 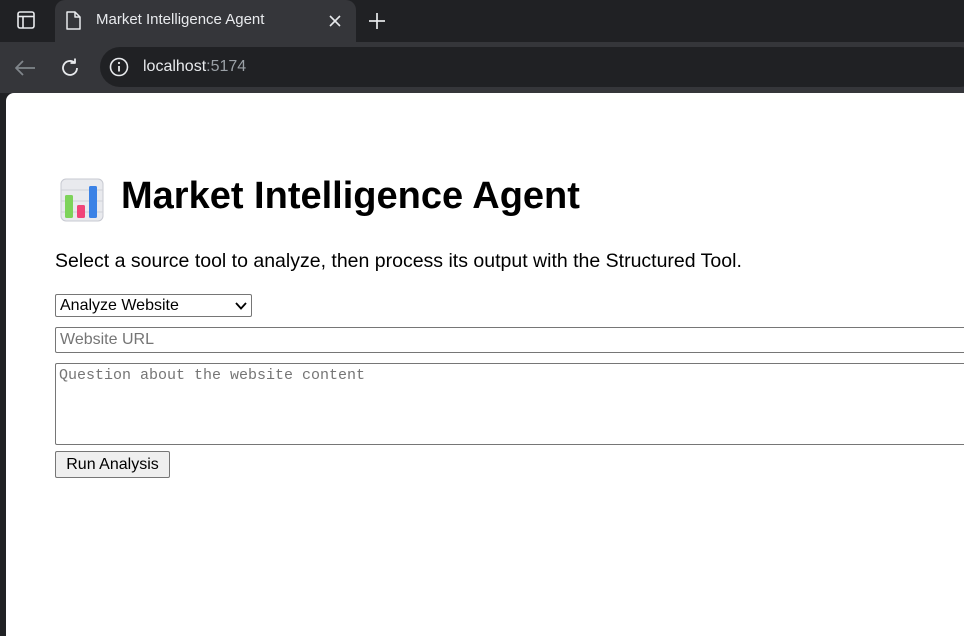 What do you see at coordinates (509, 404) in the screenshot?
I see `question-input` at bounding box center [509, 404].